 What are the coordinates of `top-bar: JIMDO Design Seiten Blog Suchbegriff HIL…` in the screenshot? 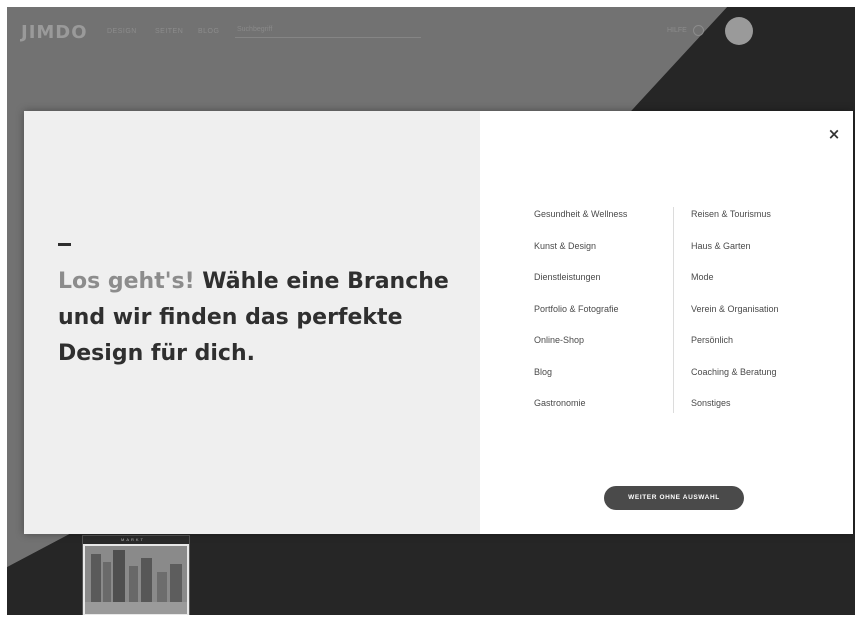 It's located at (431, 32).